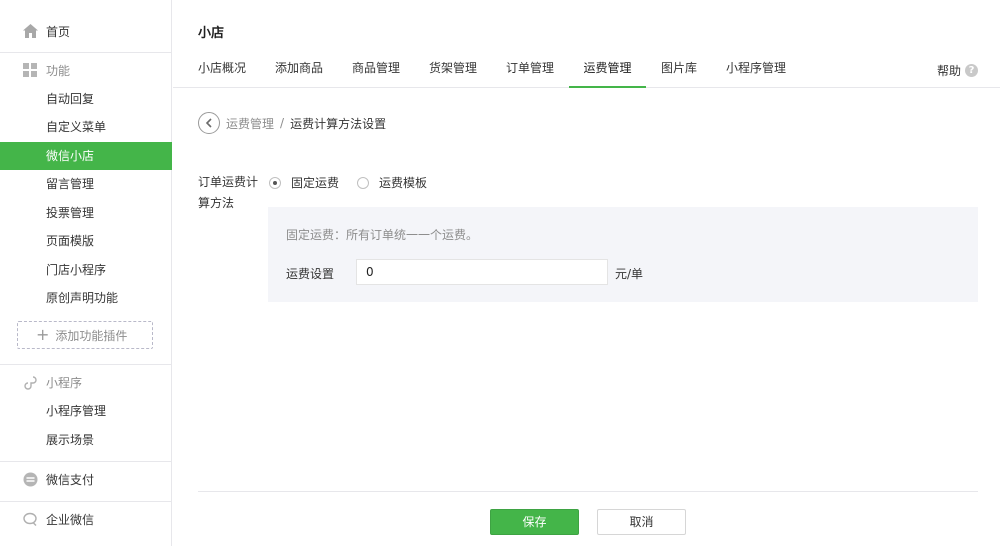 The width and height of the screenshot is (1000, 546). Describe the element at coordinates (588, 491) in the screenshot. I see `footer-divider` at that location.